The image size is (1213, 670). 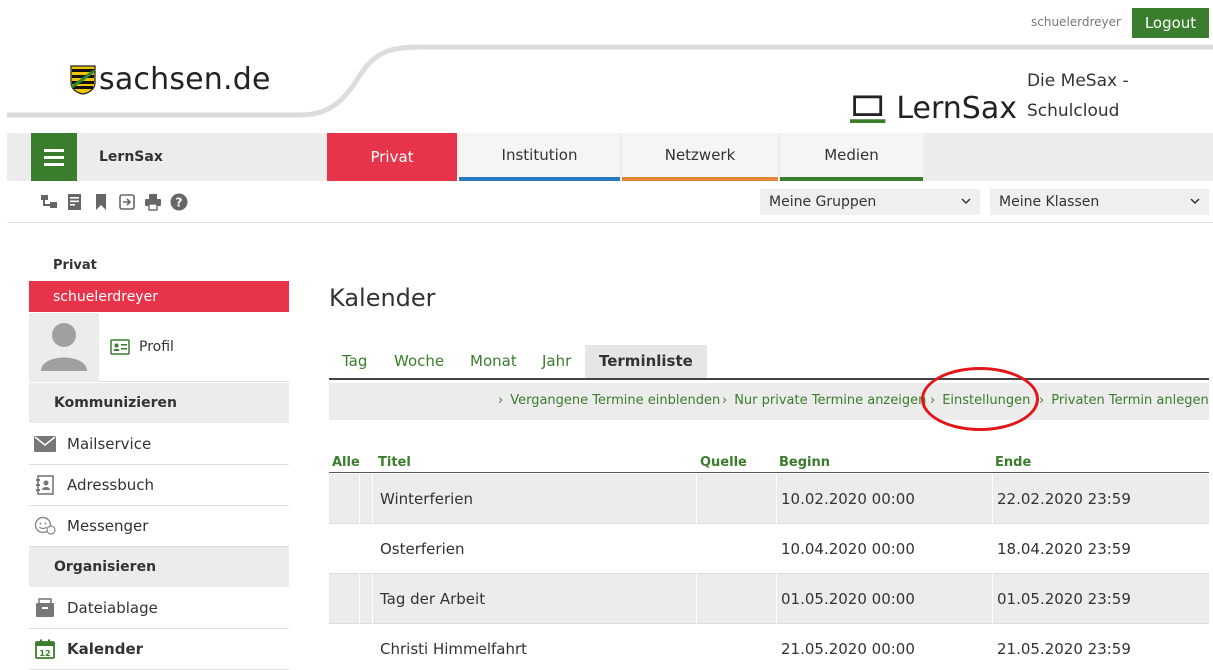 I want to click on divider, so click(x=610, y=222).